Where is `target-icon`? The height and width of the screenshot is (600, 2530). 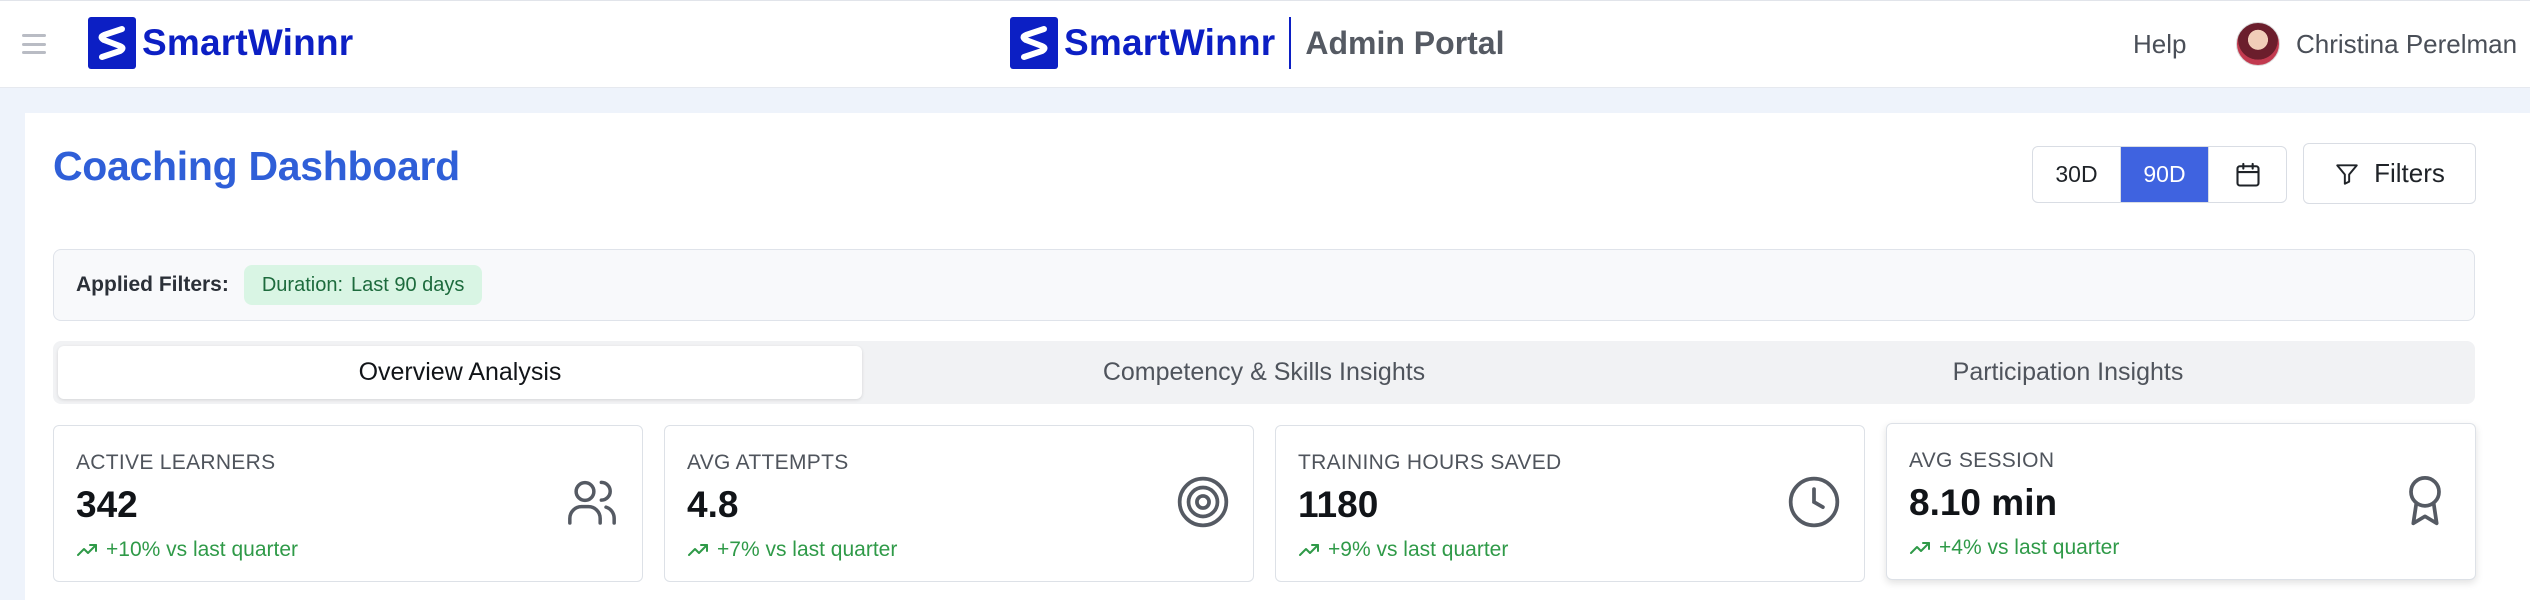 target-icon is located at coordinates (1203, 502).